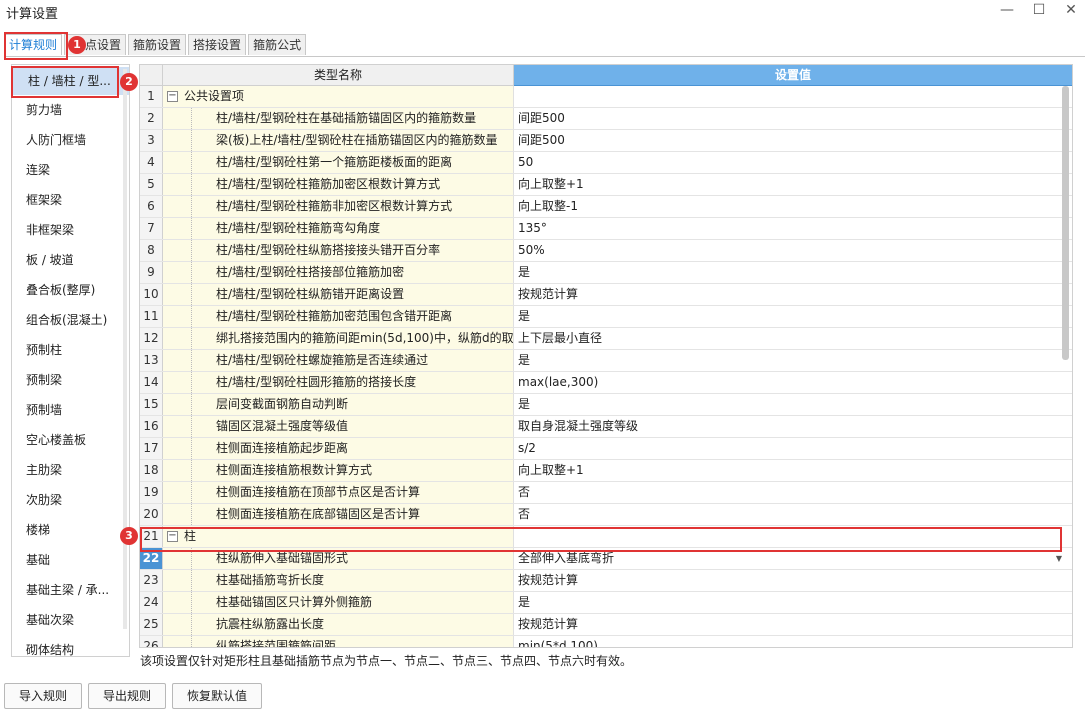 The width and height of the screenshot is (1090, 710). I want to click on row-name-cell: 绑扎搭接范围内的箍筋间距min(5d,100)中，纵筋d的取值, so click(338, 338).